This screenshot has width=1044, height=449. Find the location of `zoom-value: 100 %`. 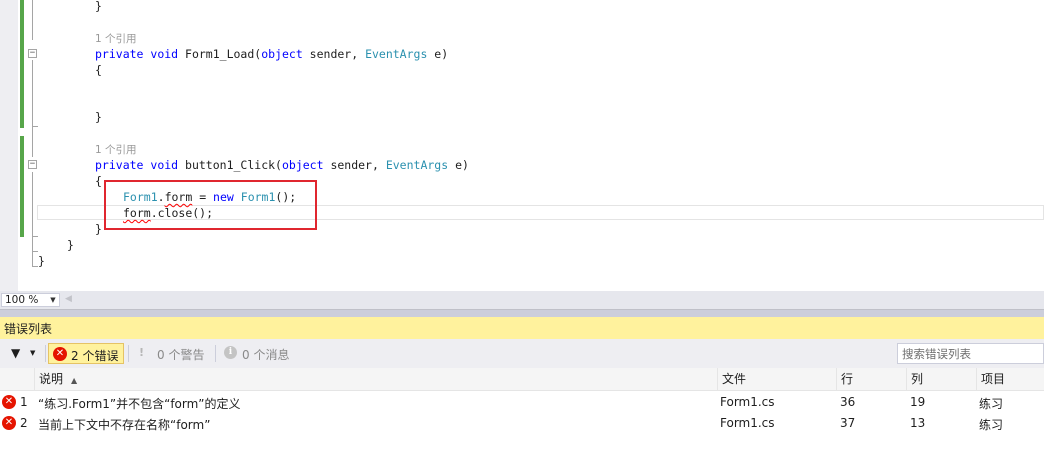

zoom-value: 100 % is located at coordinates (22, 300).